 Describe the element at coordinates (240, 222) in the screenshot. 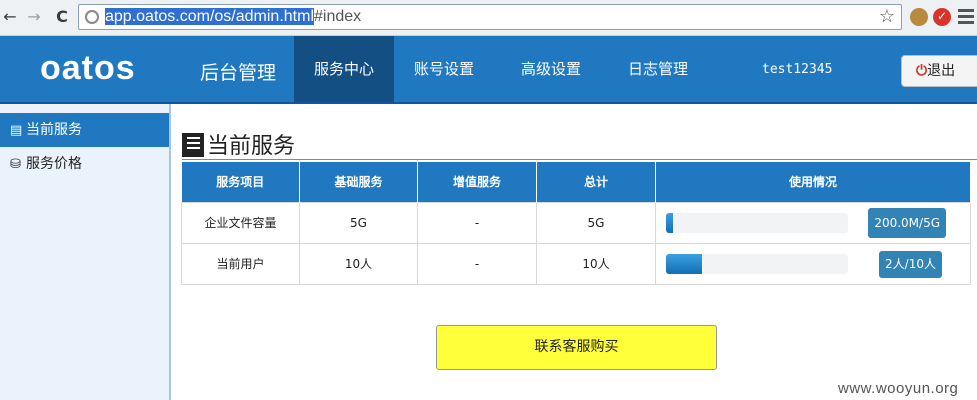

I see `cell-item: 企业文件容量` at that location.